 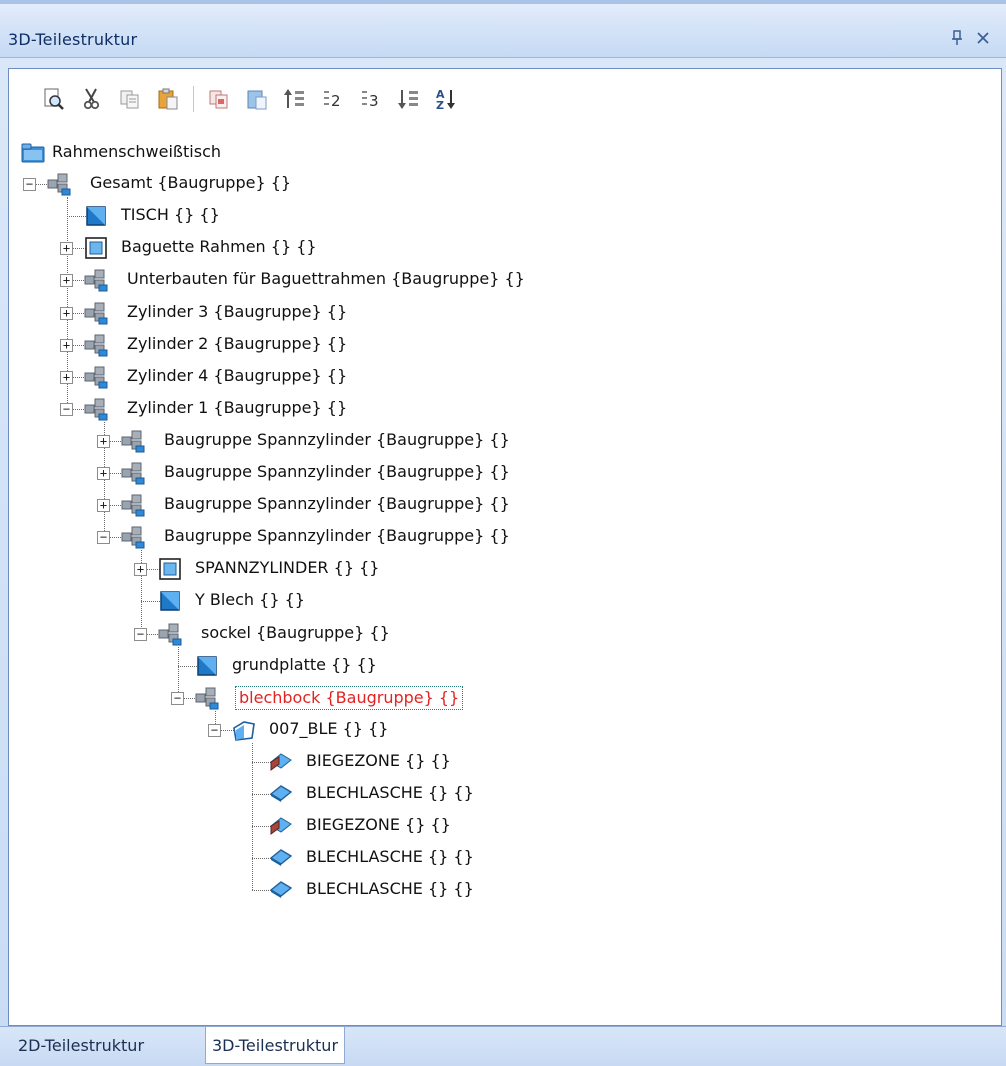 What do you see at coordinates (295, 633) in the screenshot?
I see `tree-node-label: sockel {Baugruppe} {}` at bounding box center [295, 633].